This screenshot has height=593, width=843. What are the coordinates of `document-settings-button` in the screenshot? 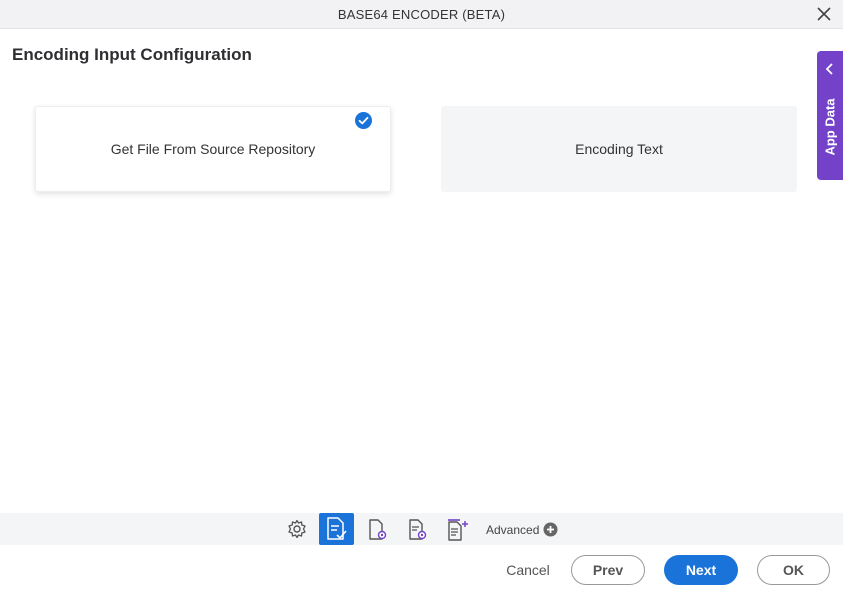 It's located at (377, 529).